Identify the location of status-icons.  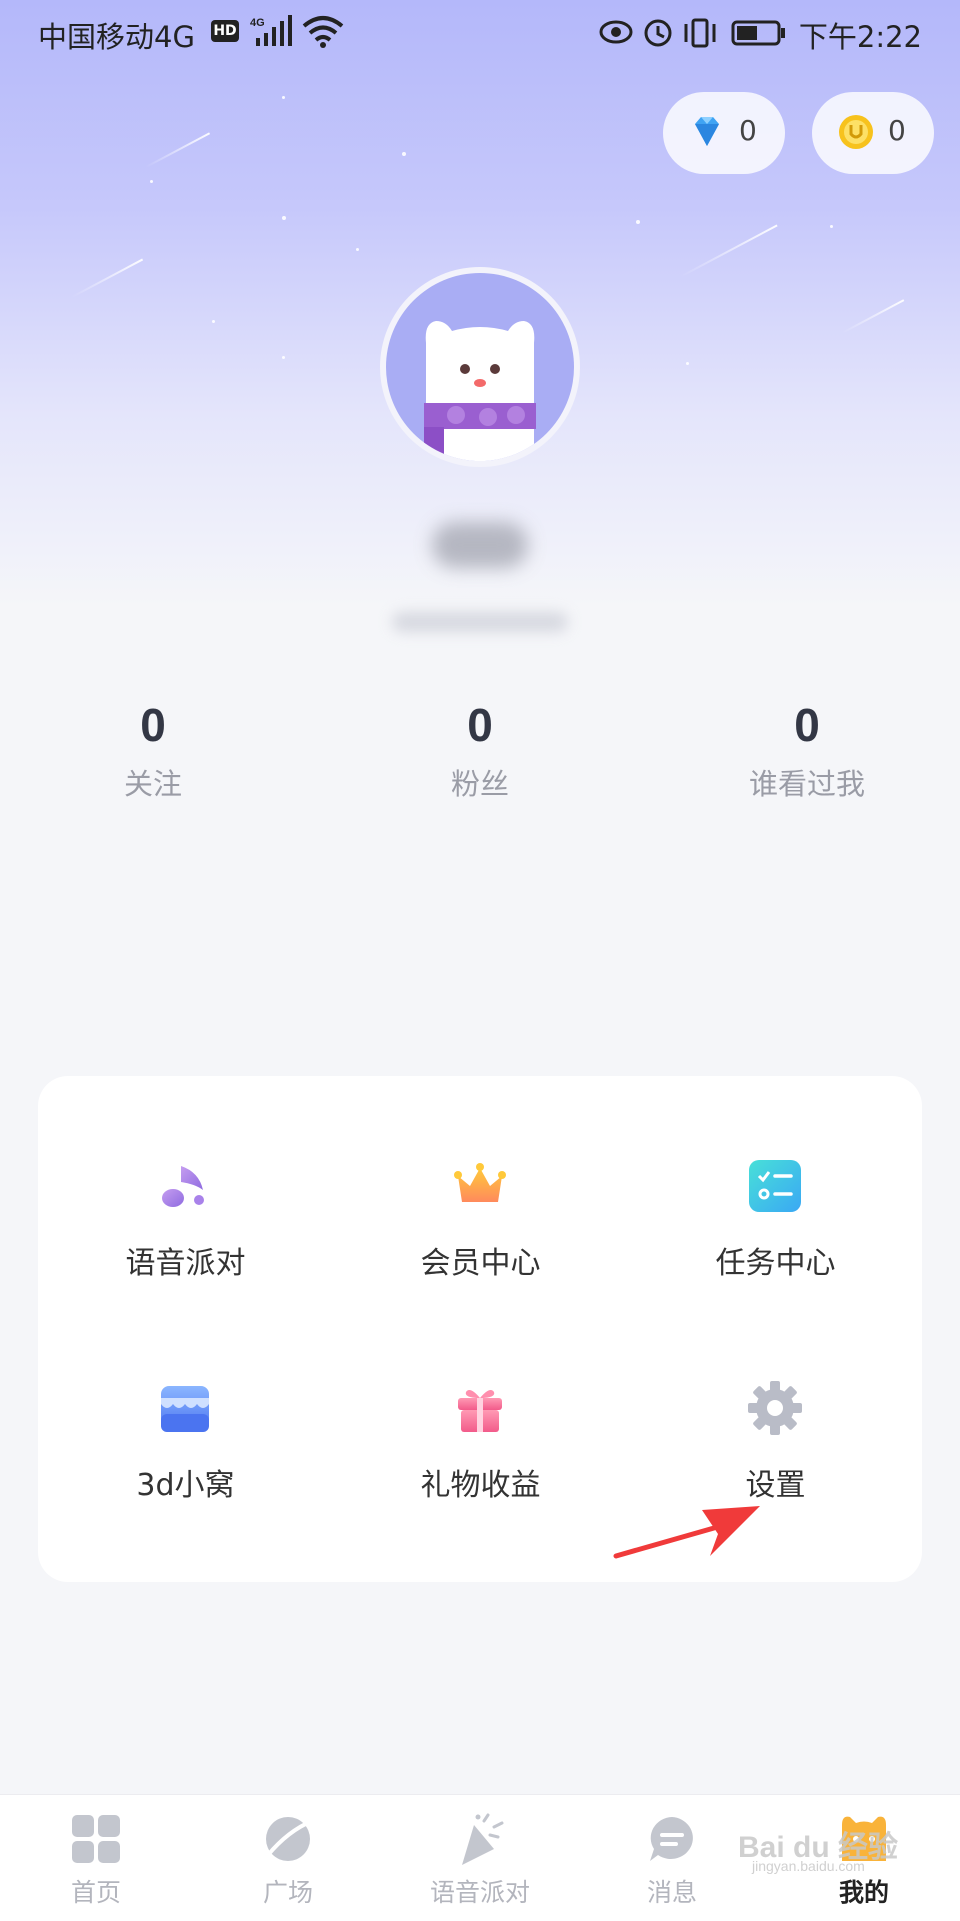
(692, 33).